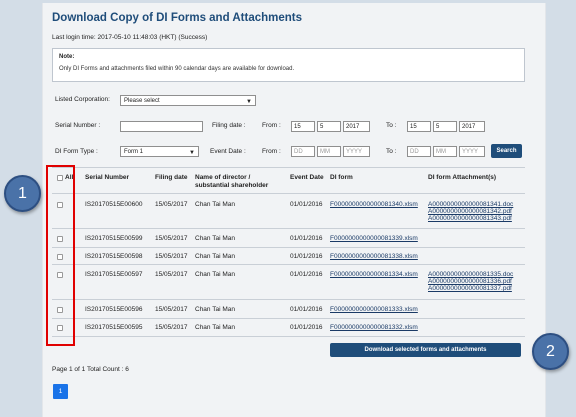 This screenshot has width=576, height=417. Describe the element at coordinates (329, 151) in the screenshot. I see `event-from-month: MM` at that location.